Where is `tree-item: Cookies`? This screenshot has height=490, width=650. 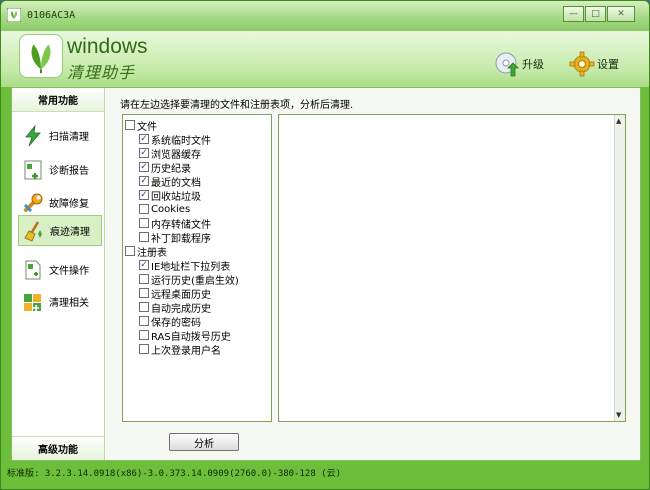
tree-item: Cookies is located at coordinates (164, 209).